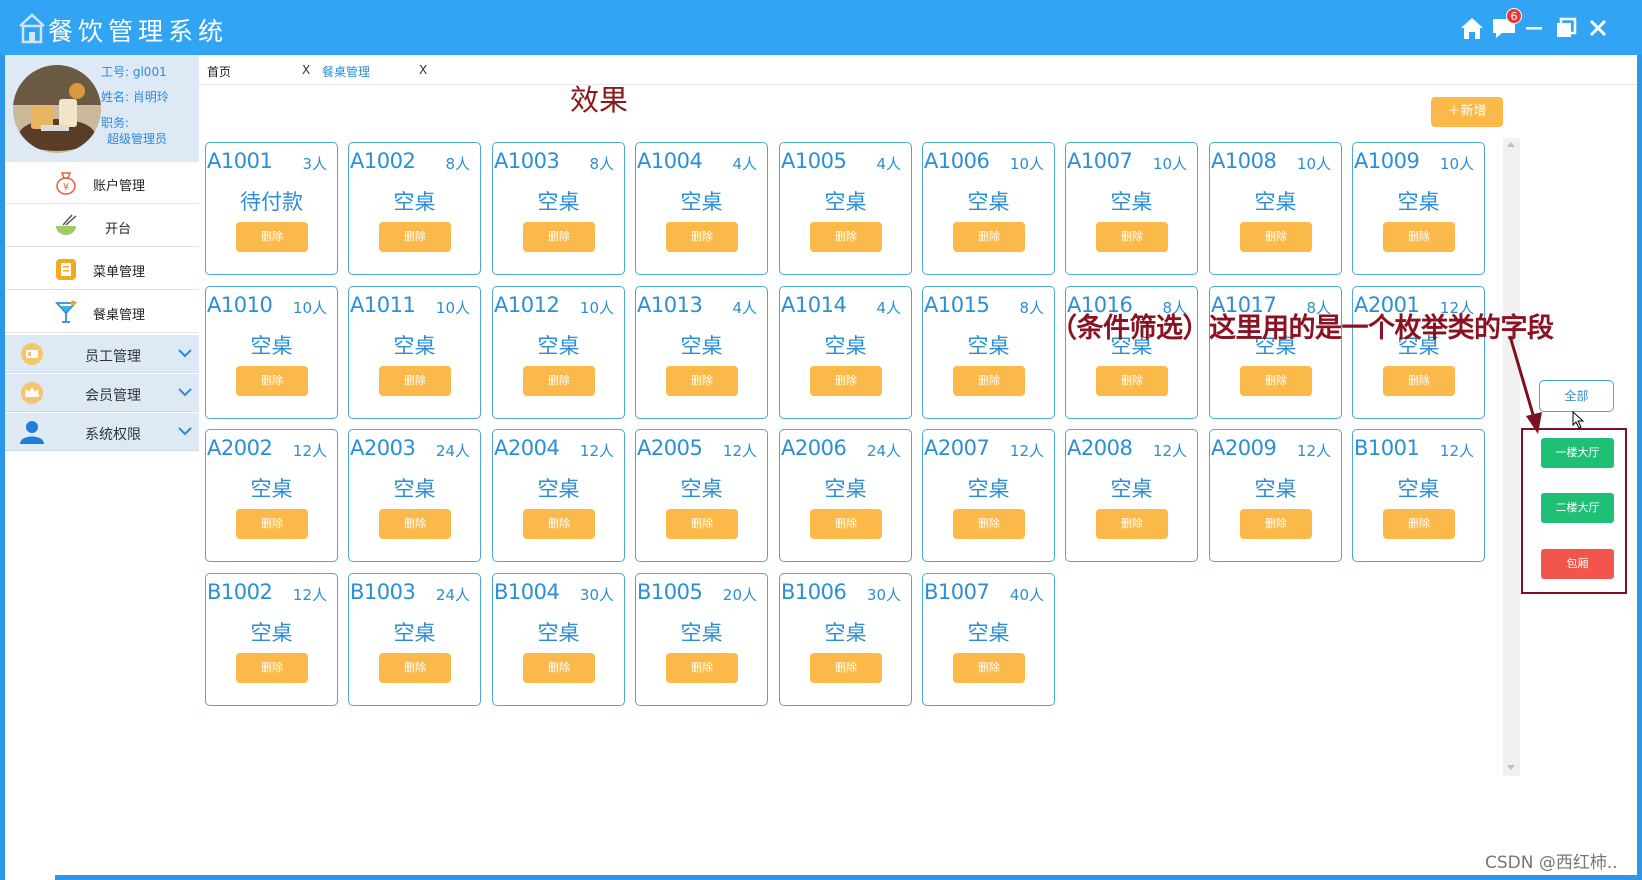 Image resolution: width=1642 pixels, height=880 pixels. What do you see at coordinates (845, 495) in the screenshot?
I see `table-card: A2006 24人 空桌 删除` at bounding box center [845, 495].